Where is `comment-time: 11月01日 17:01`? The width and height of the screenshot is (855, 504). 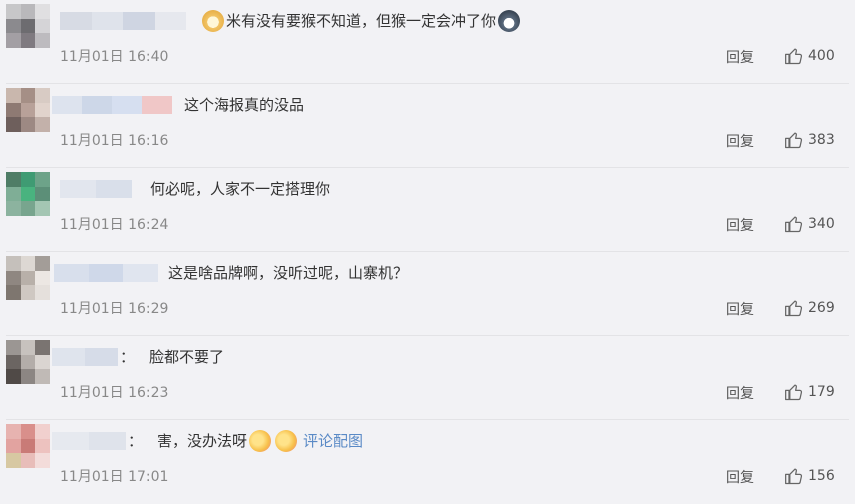
comment-time: 11月01日 17:01 is located at coordinates (114, 477).